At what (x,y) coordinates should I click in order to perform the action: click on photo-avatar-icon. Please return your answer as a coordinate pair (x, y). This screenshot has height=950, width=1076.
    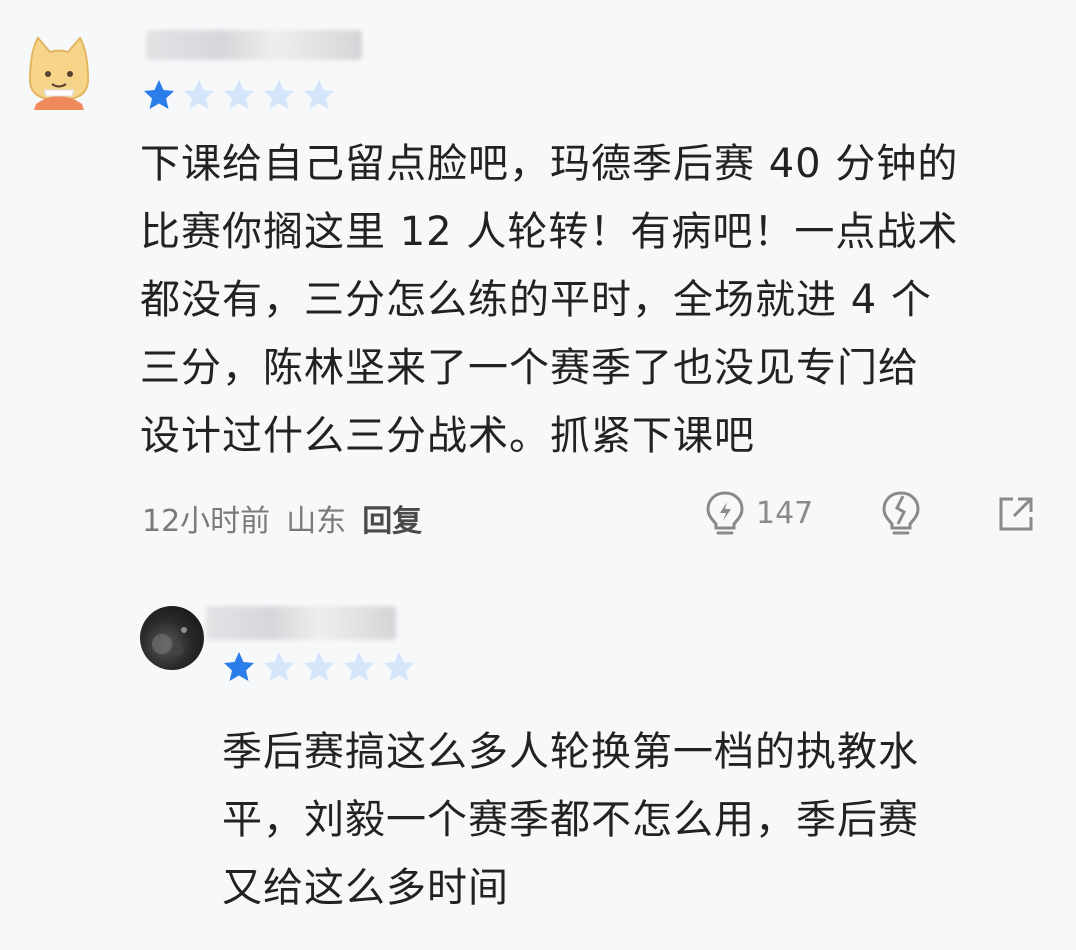
    Looking at the image, I should click on (169, 641).